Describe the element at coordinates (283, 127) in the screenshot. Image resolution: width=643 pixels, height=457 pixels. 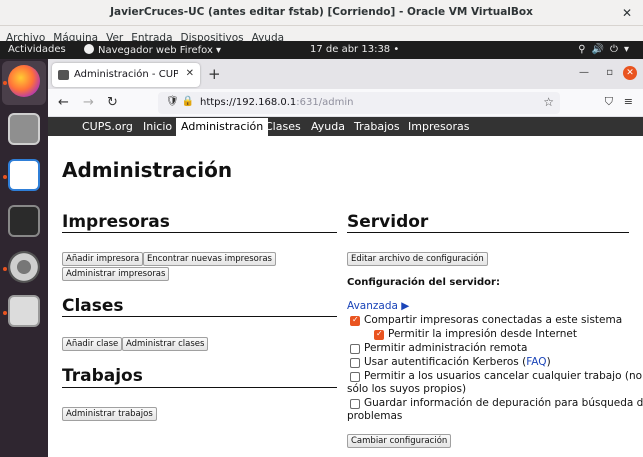
I see `nav-clases: Clases` at that location.